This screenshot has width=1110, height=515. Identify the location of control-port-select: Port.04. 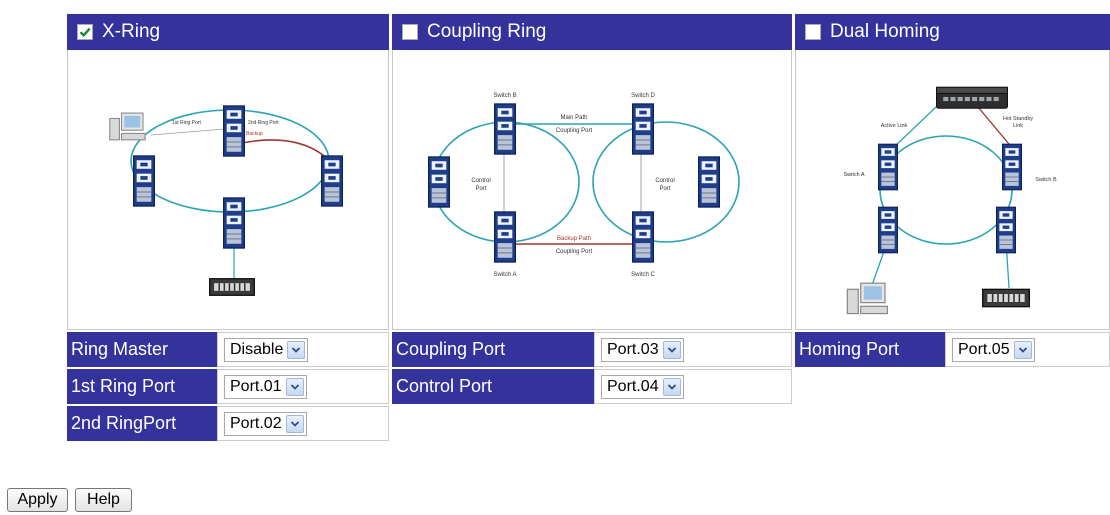
(642, 386).